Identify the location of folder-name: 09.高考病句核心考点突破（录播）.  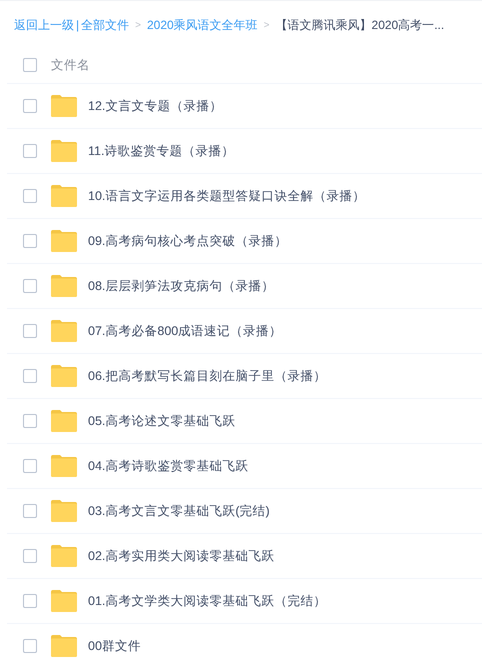
(188, 241).